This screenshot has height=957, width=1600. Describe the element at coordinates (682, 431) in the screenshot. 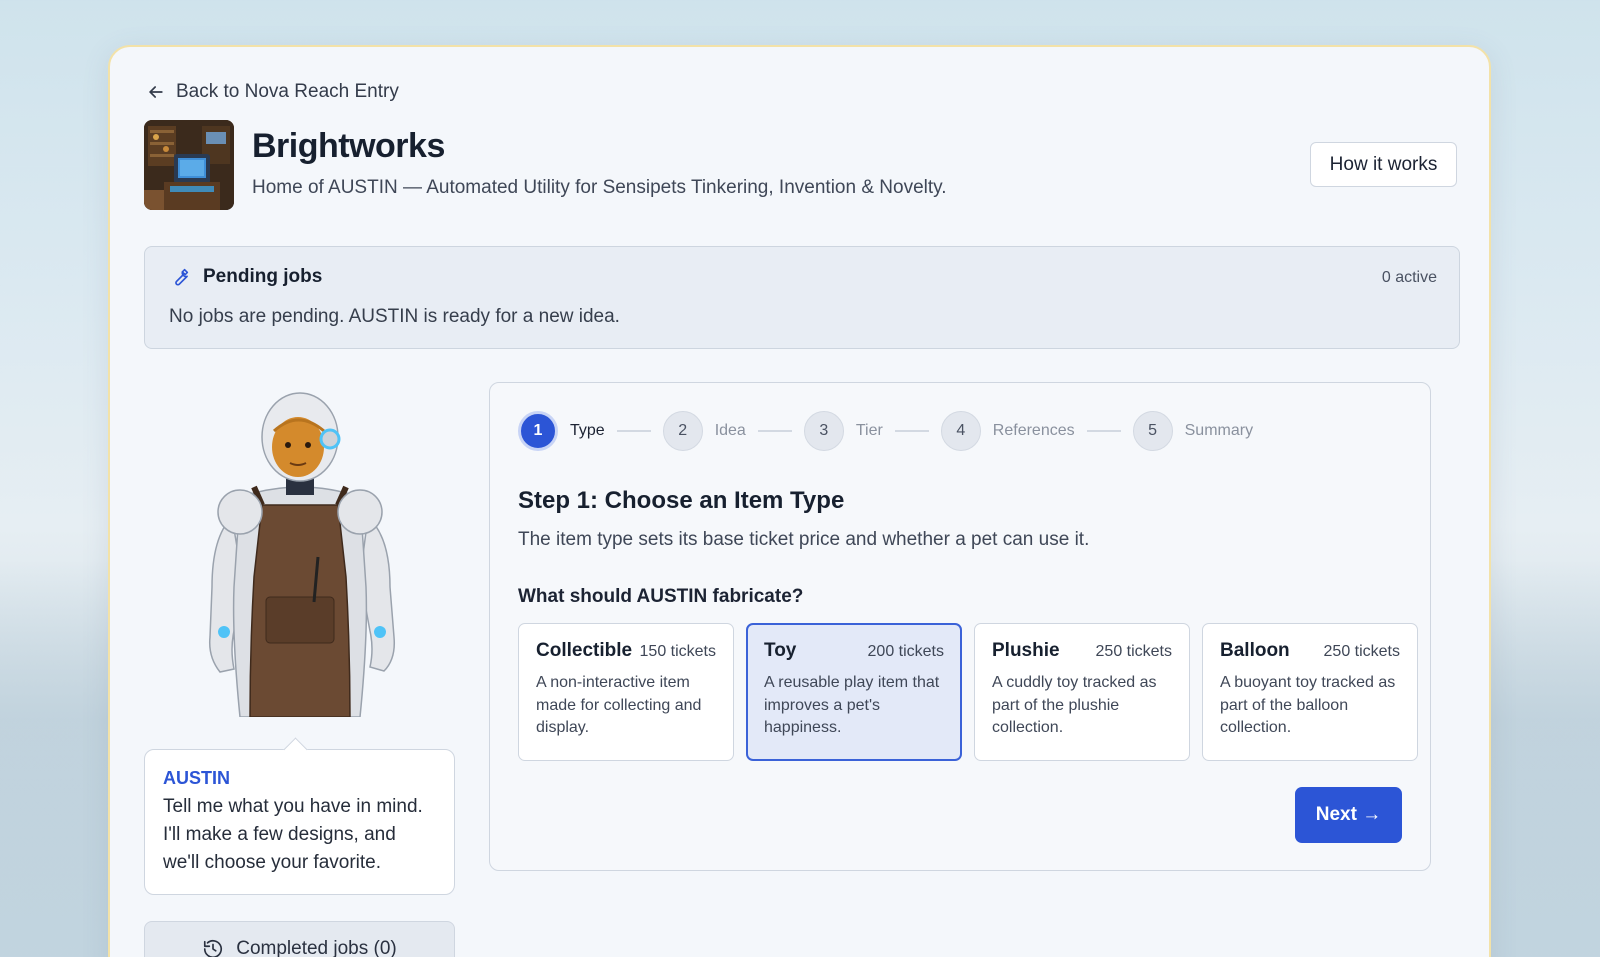

I see `step-number: 2` at that location.